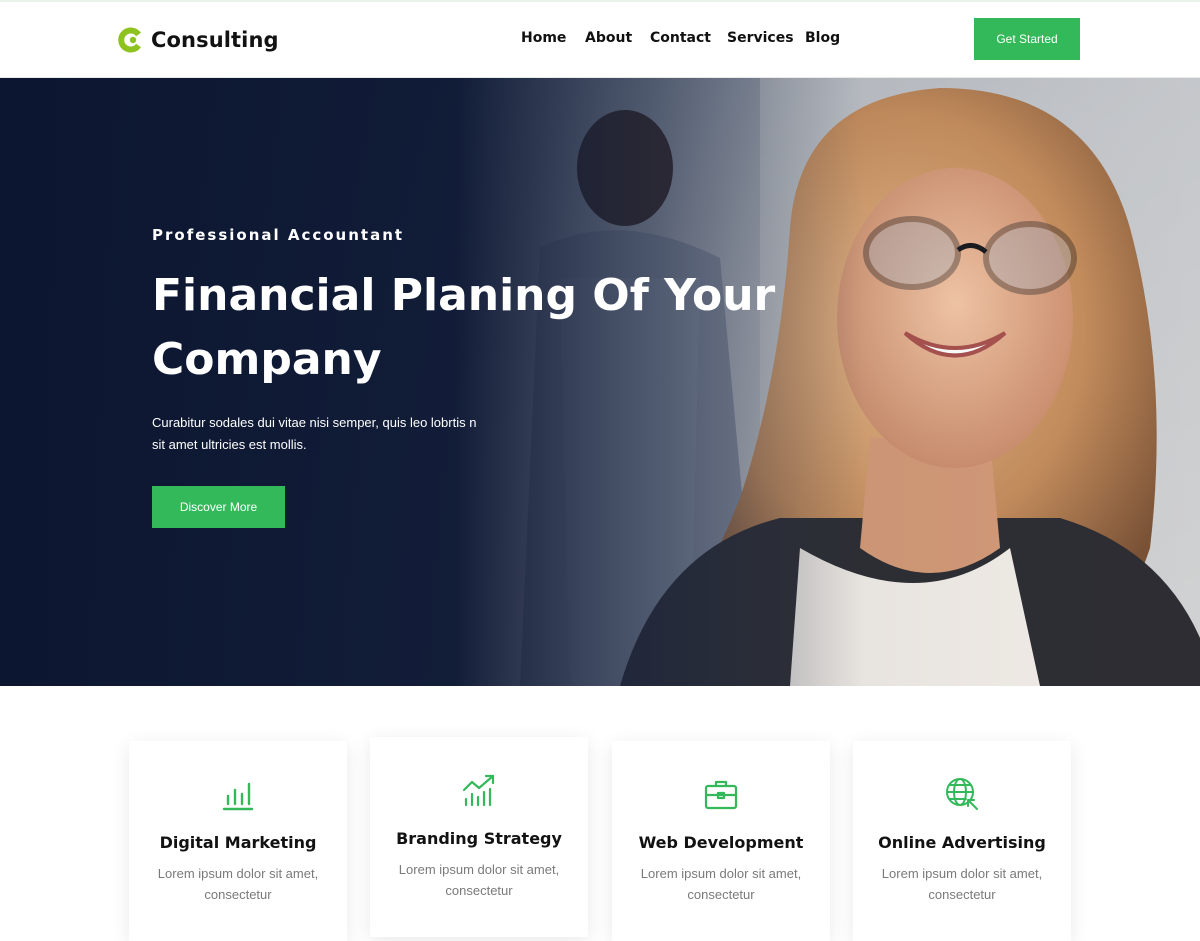 The image size is (1200, 941). Describe the element at coordinates (218, 507) in the screenshot. I see `discover-more-button: Discover More` at that location.